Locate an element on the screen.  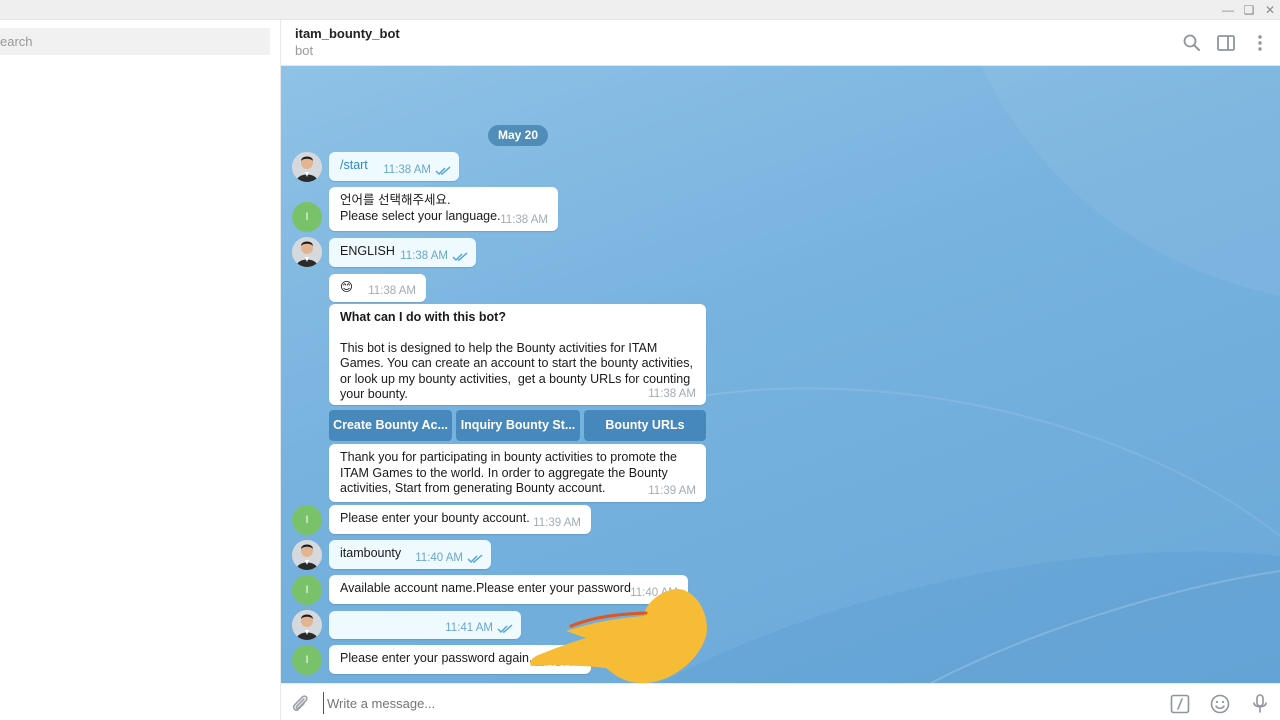
message-time: 11:40 AM is located at coordinates (439, 557).